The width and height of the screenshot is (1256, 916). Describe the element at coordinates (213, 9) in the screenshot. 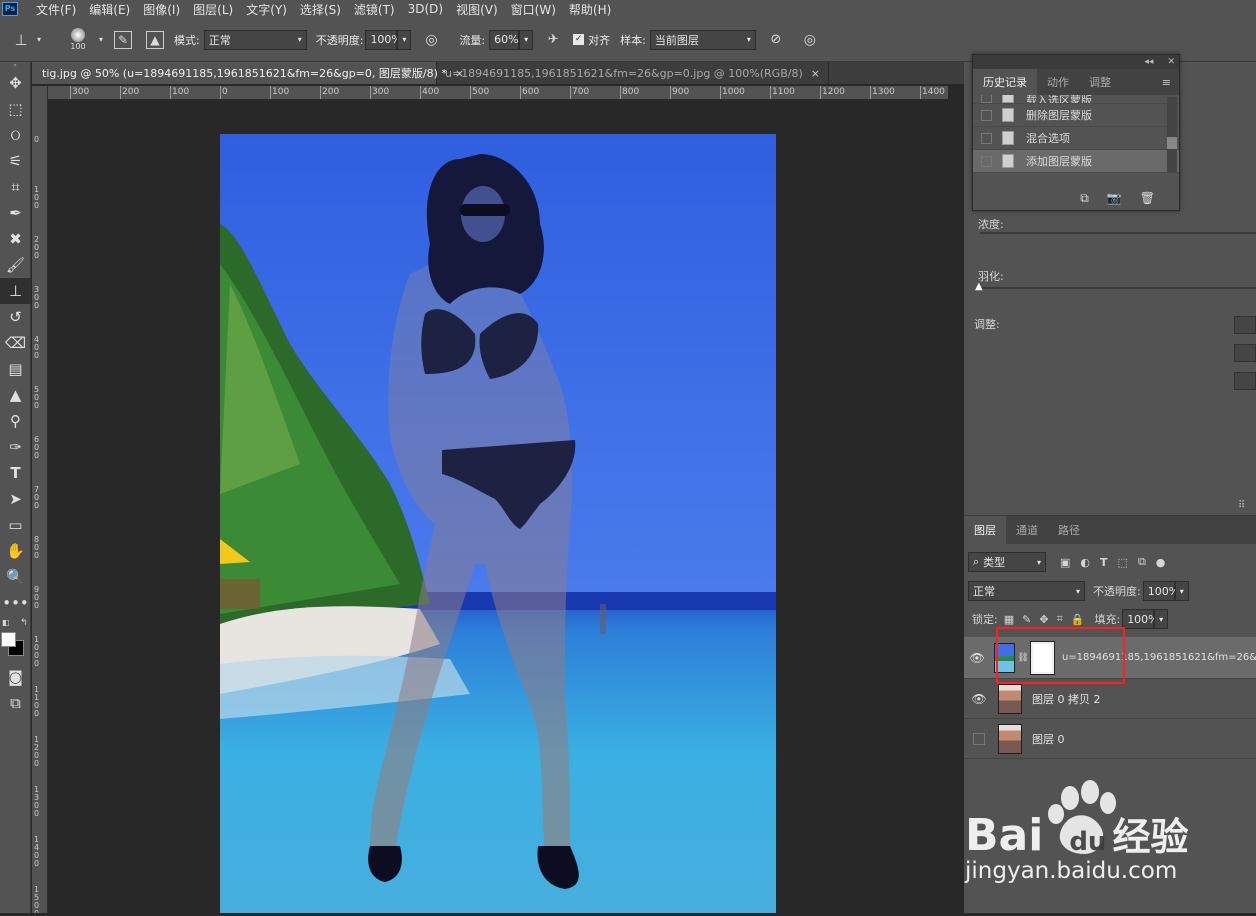

I see `menu-layer: 图层(L)` at that location.